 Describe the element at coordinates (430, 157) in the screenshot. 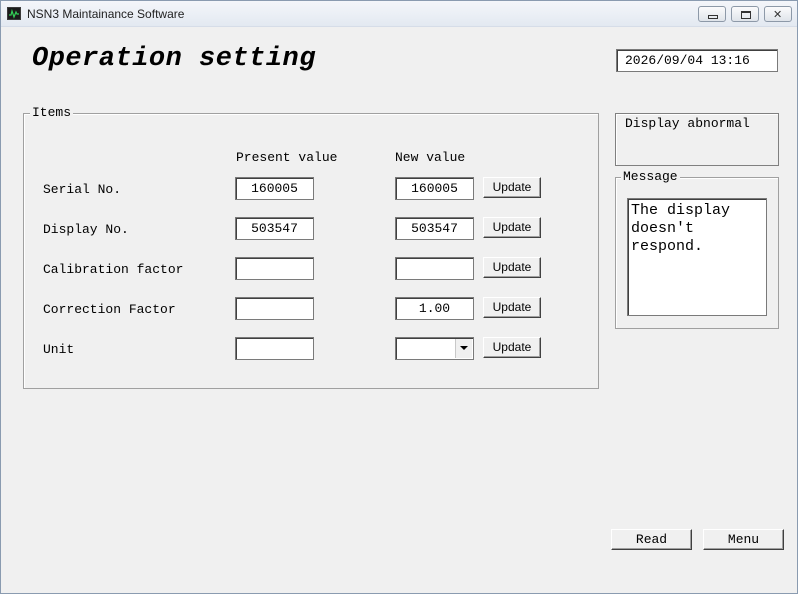

I see `new-value-header: New value` at that location.